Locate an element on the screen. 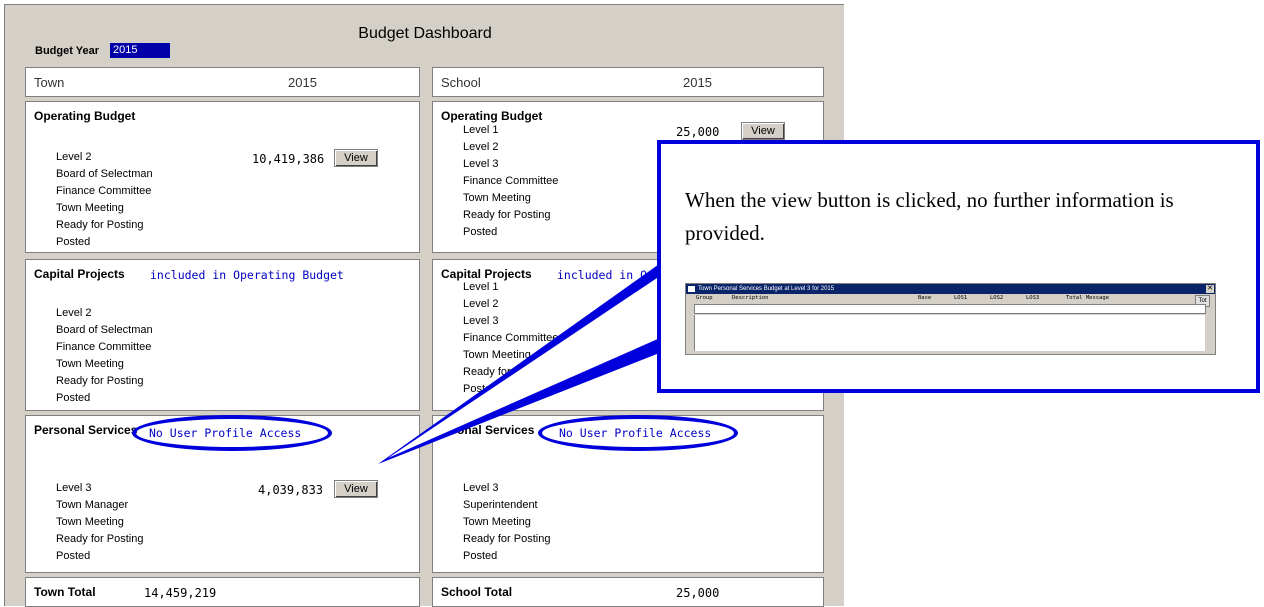 Image resolution: width=1264 pixels, height=607 pixels. column-header: Description is located at coordinates (750, 298).